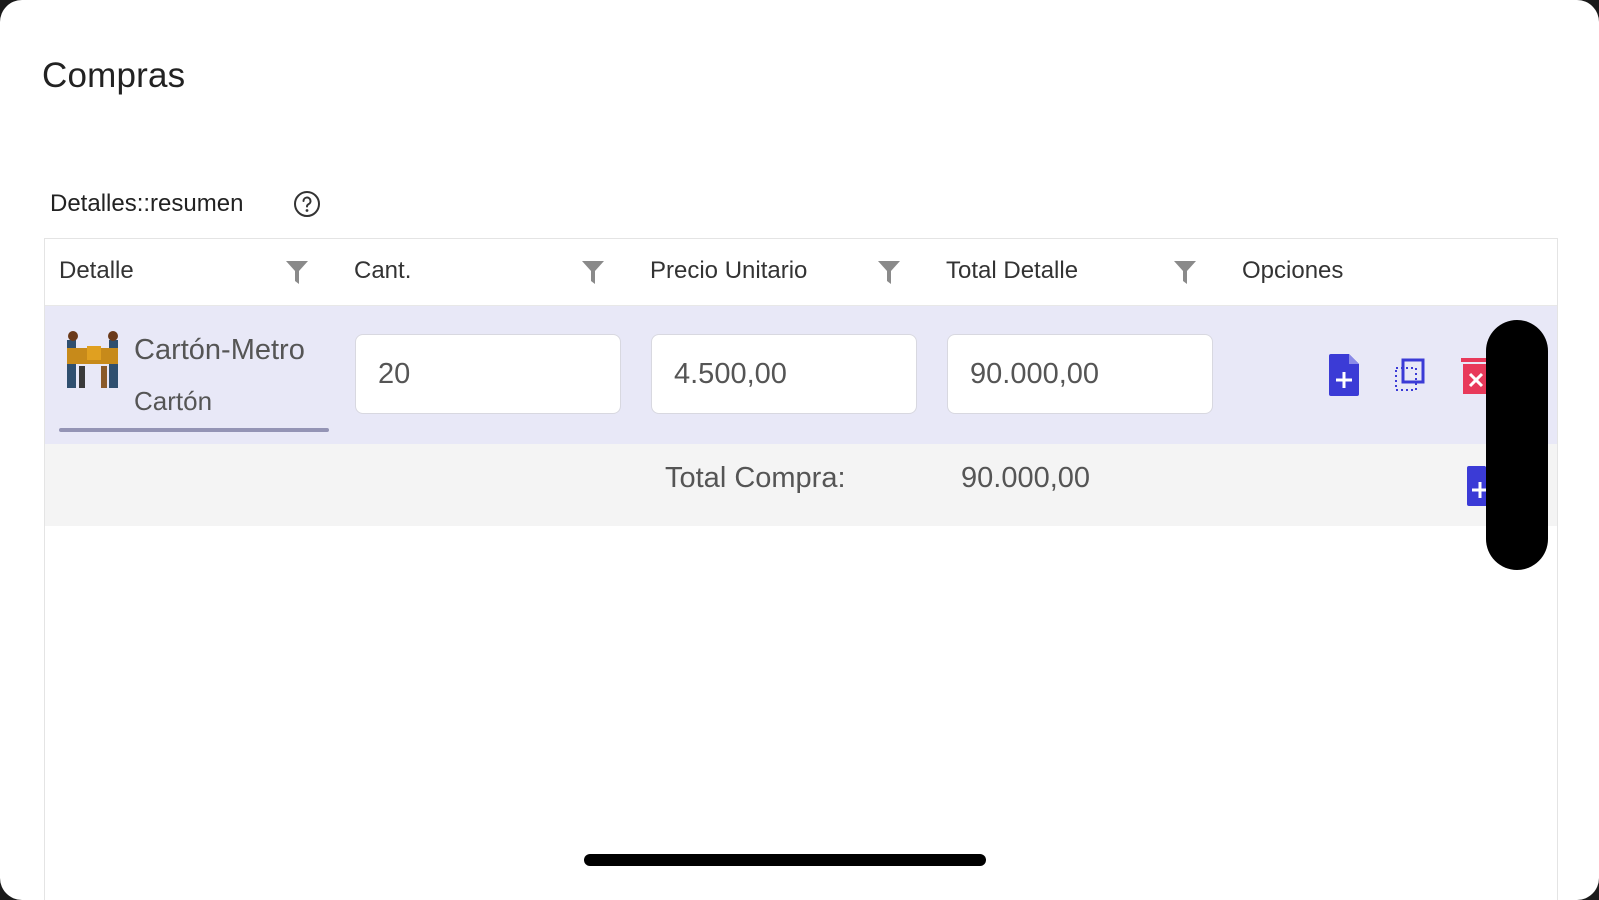 This screenshot has height=900, width=1599. I want to click on column-header-cantidad: Cant., so click(382, 271).